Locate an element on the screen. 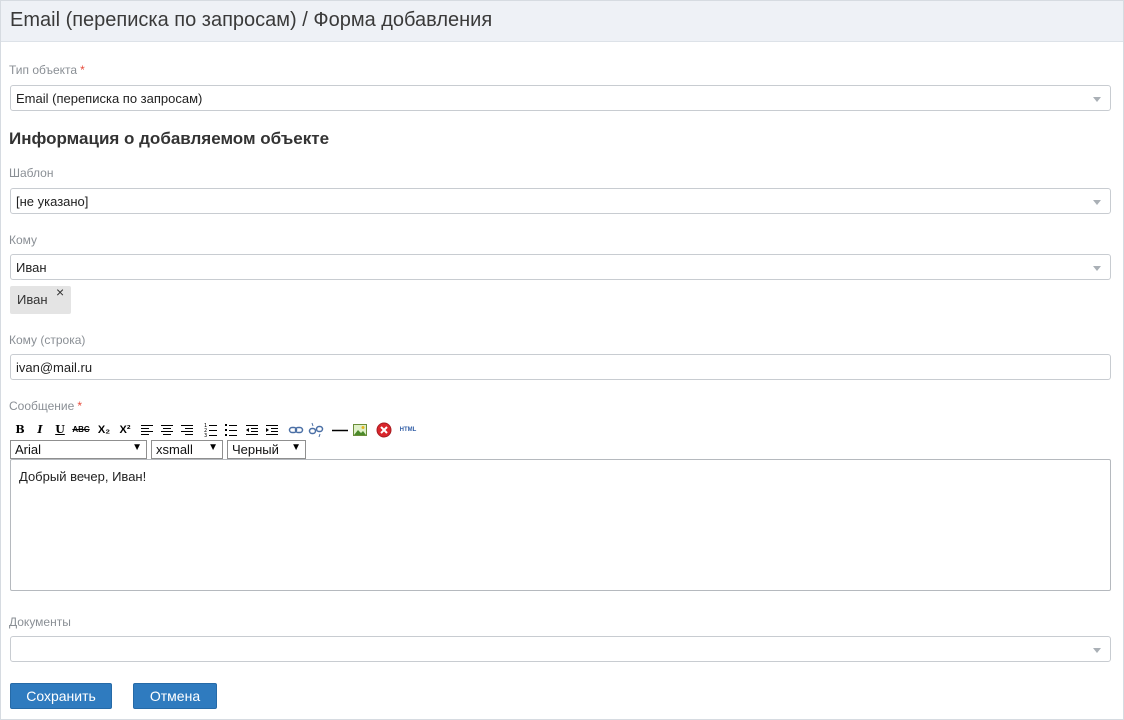  remove-format-icon is located at coordinates (384, 430).